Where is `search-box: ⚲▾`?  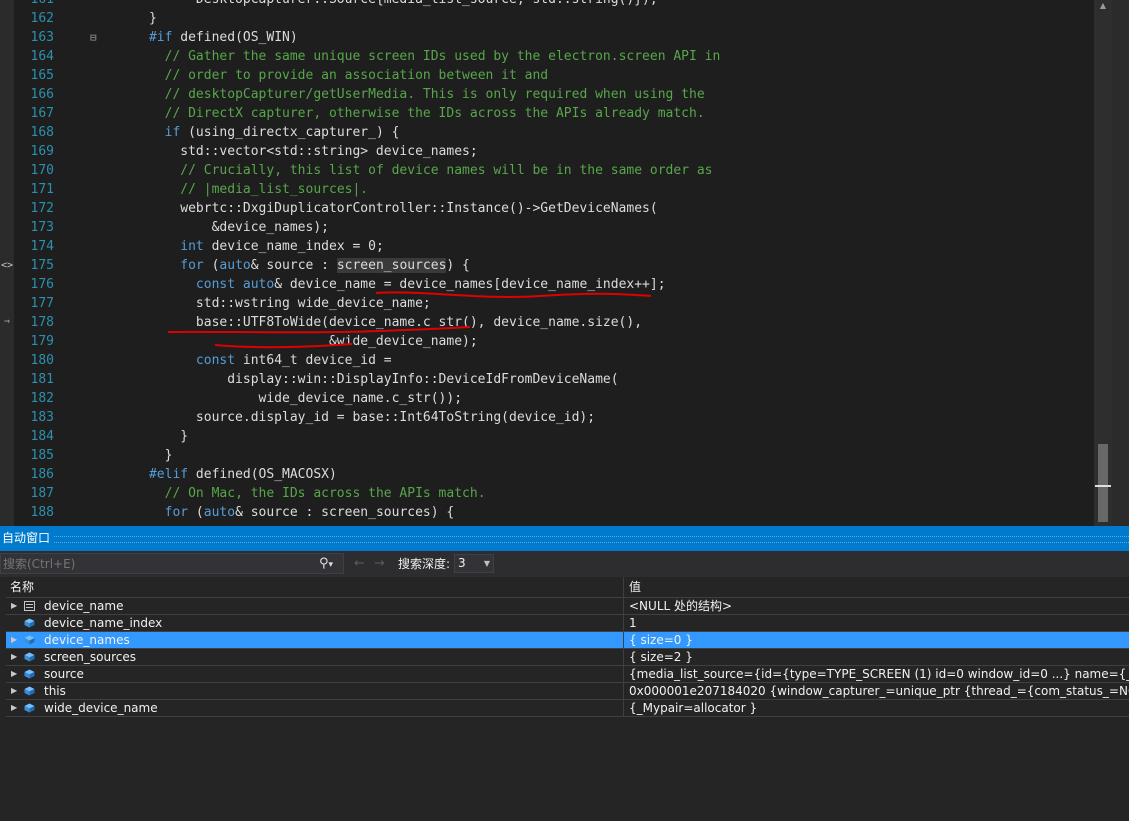 search-box: ⚲▾ is located at coordinates (172, 563).